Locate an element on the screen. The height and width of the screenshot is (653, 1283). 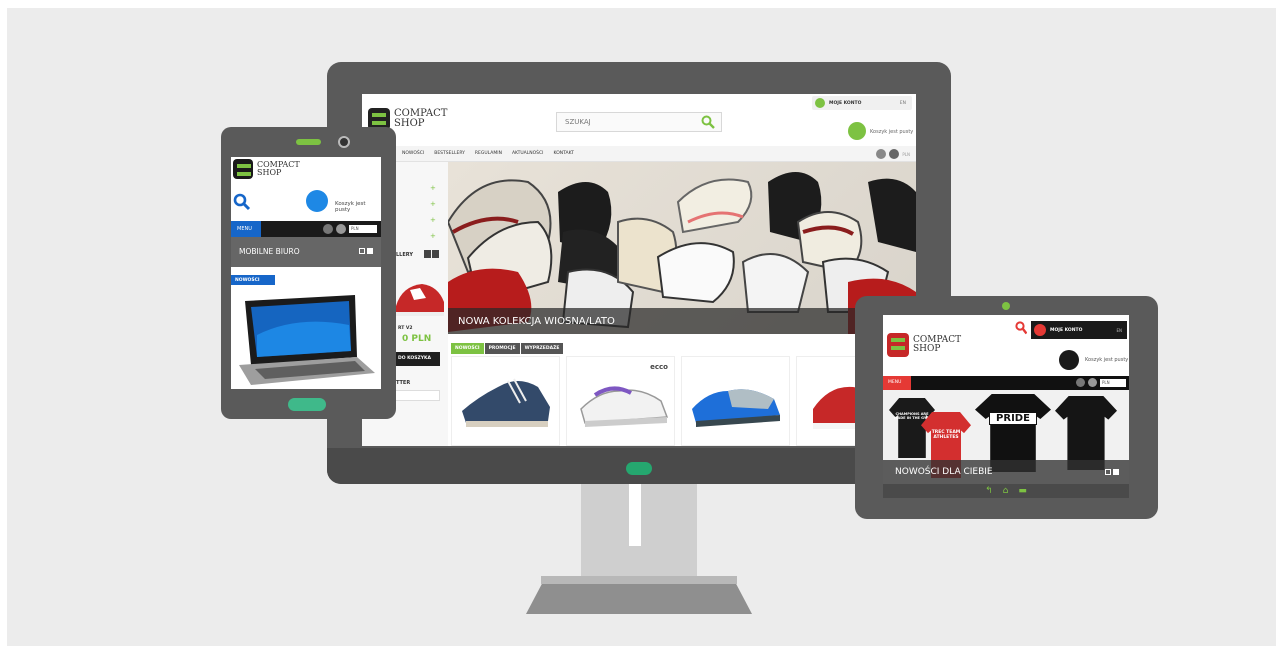
nav-item-kontakt: KONTAKT is located at coordinates (563, 153).